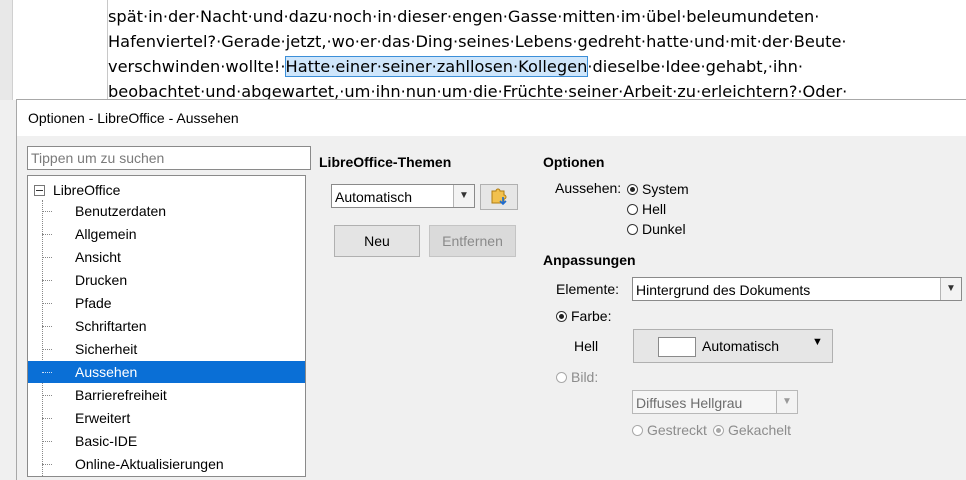  I want to click on search-input, so click(169, 158).